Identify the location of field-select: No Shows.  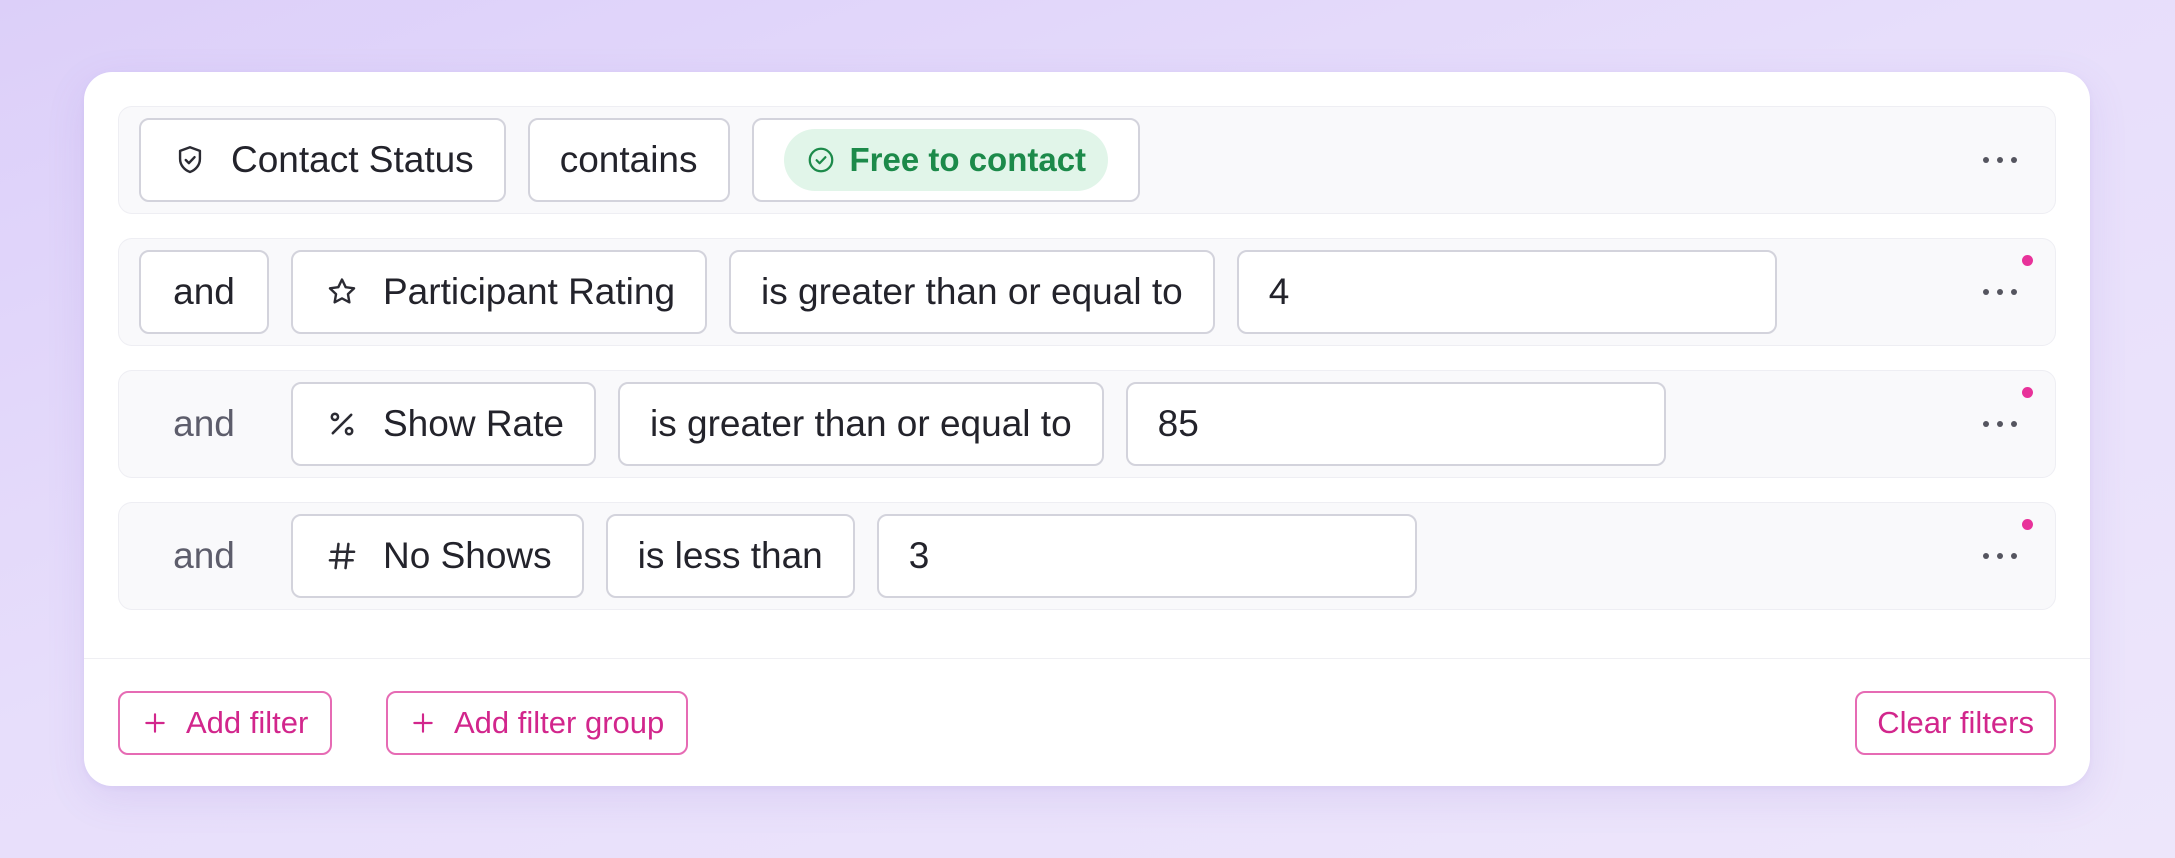
(437, 556).